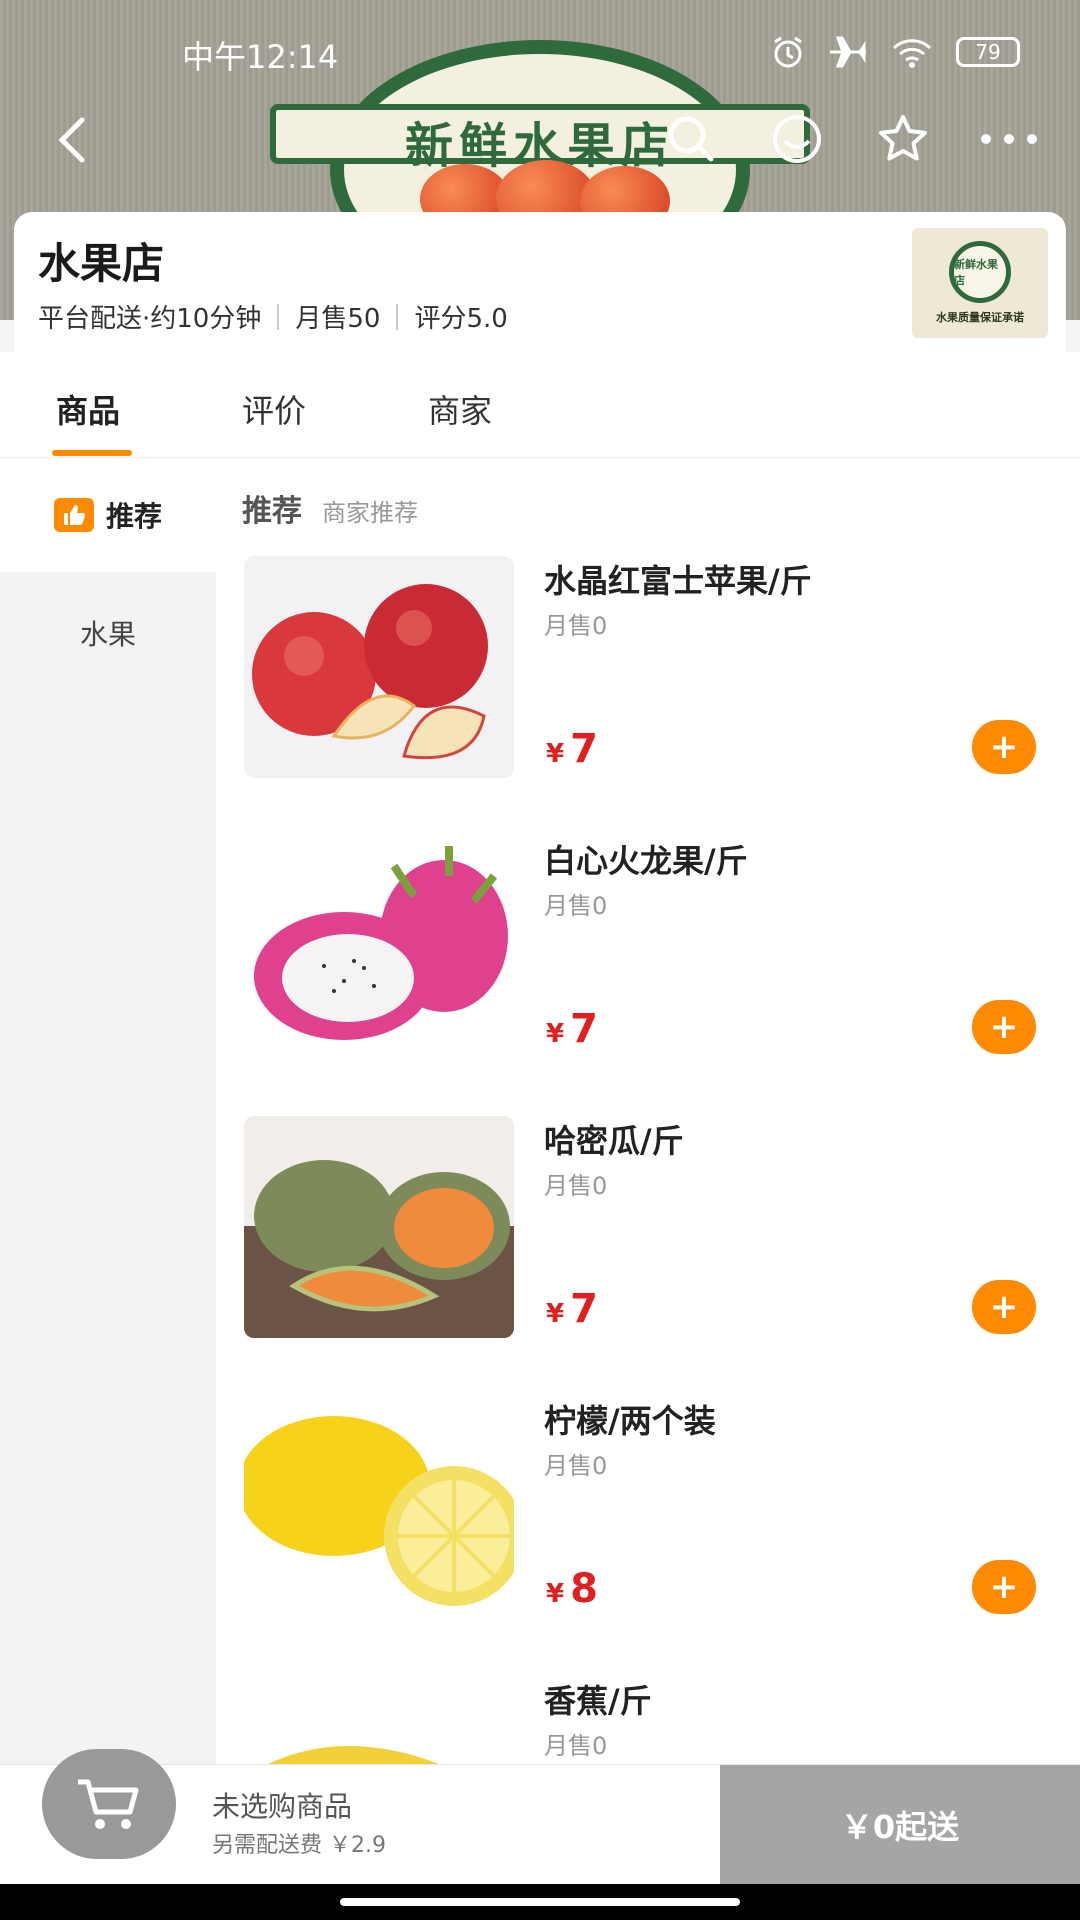 The height and width of the screenshot is (1920, 1080). What do you see at coordinates (540, 282) in the screenshot?
I see `shop-info-card: 水果店 平台配送·约10分钟 月售50 评分5.0 新鲜水果店 水果质量保证承诺` at bounding box center [540, 282].